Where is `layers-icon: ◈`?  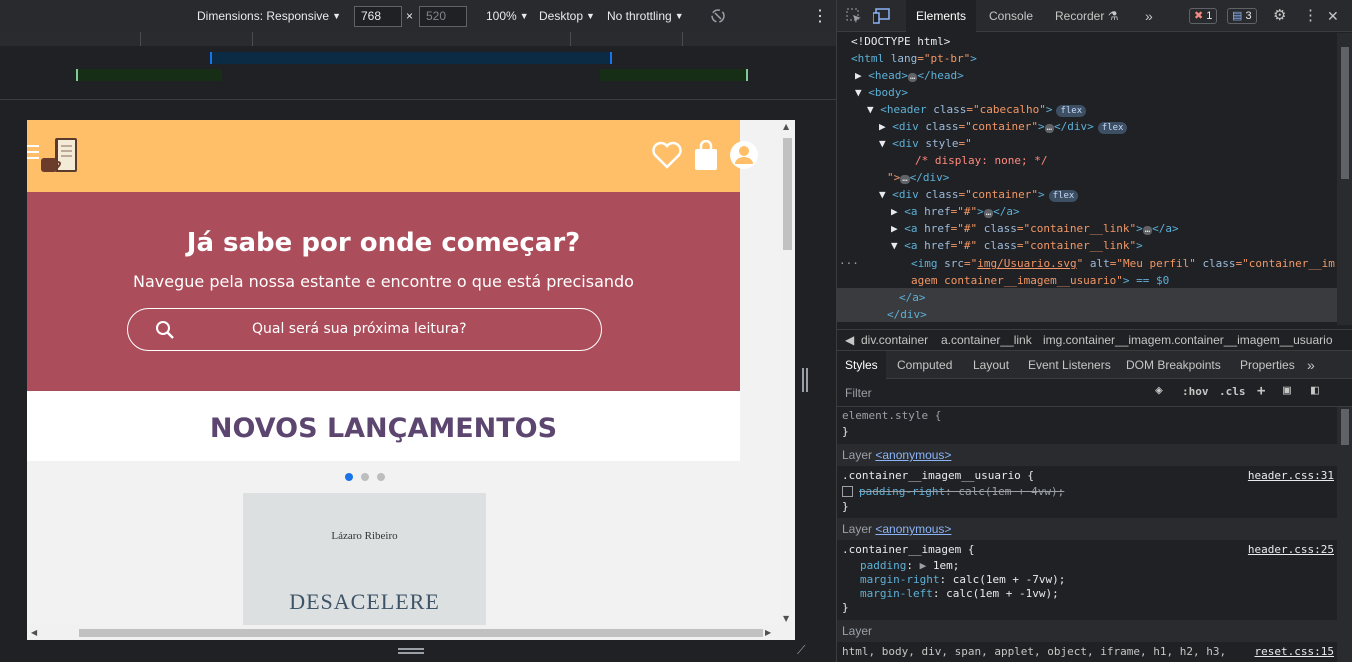
layers-icon: ◈ is located at coordinates (1159, 390).